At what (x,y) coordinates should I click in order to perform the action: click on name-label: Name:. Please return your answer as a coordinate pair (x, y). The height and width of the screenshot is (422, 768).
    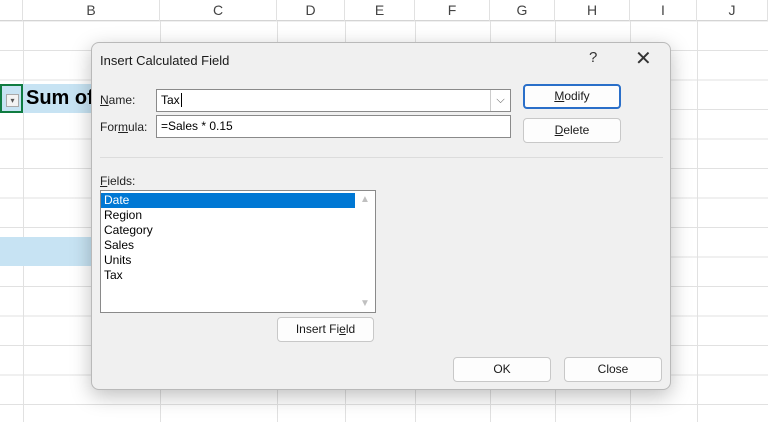
    Looking at the image, I should click on (118, 100).